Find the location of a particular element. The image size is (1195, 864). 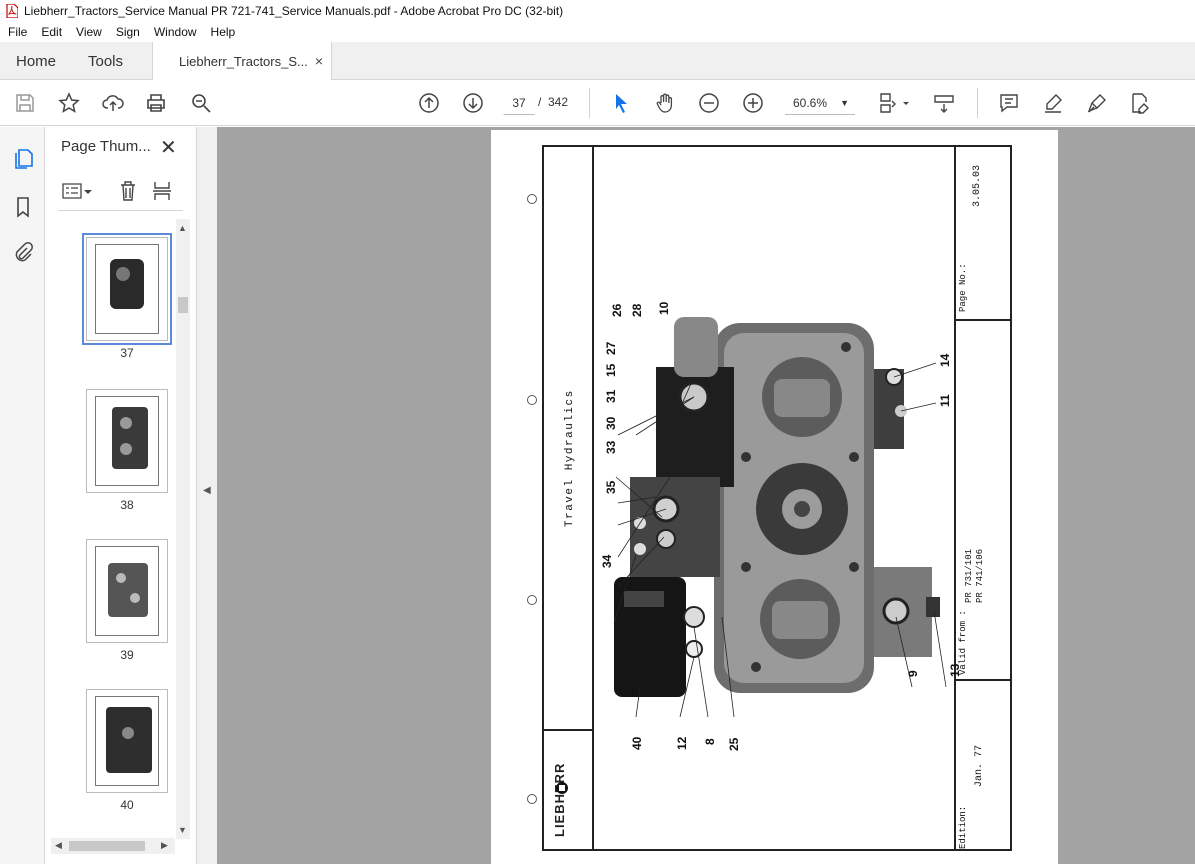

panel-toolbar is located at coordinates (120, 193).